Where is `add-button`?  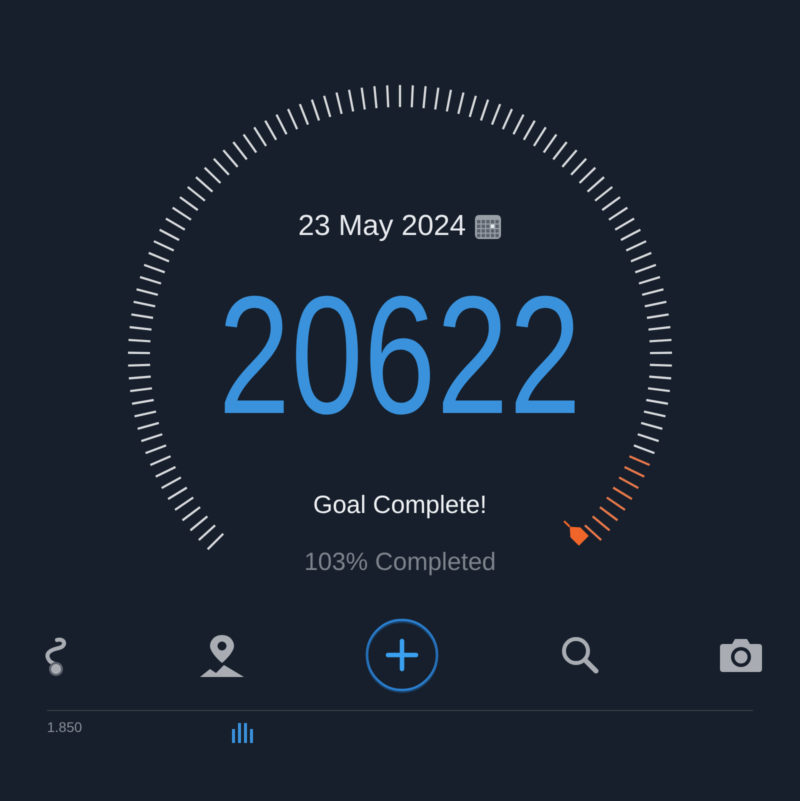
add-button is located at coordinates (402, 655).